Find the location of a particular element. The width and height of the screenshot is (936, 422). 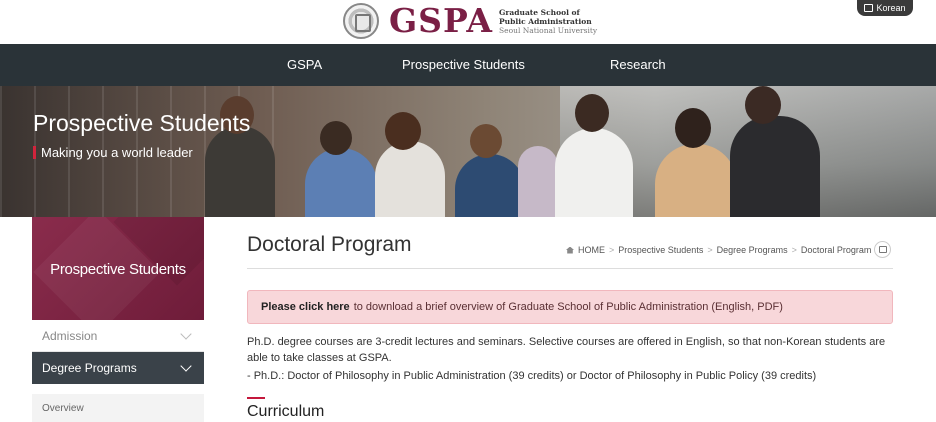

sidebar-item-admission: Admission is located at coordinates (118, 336).